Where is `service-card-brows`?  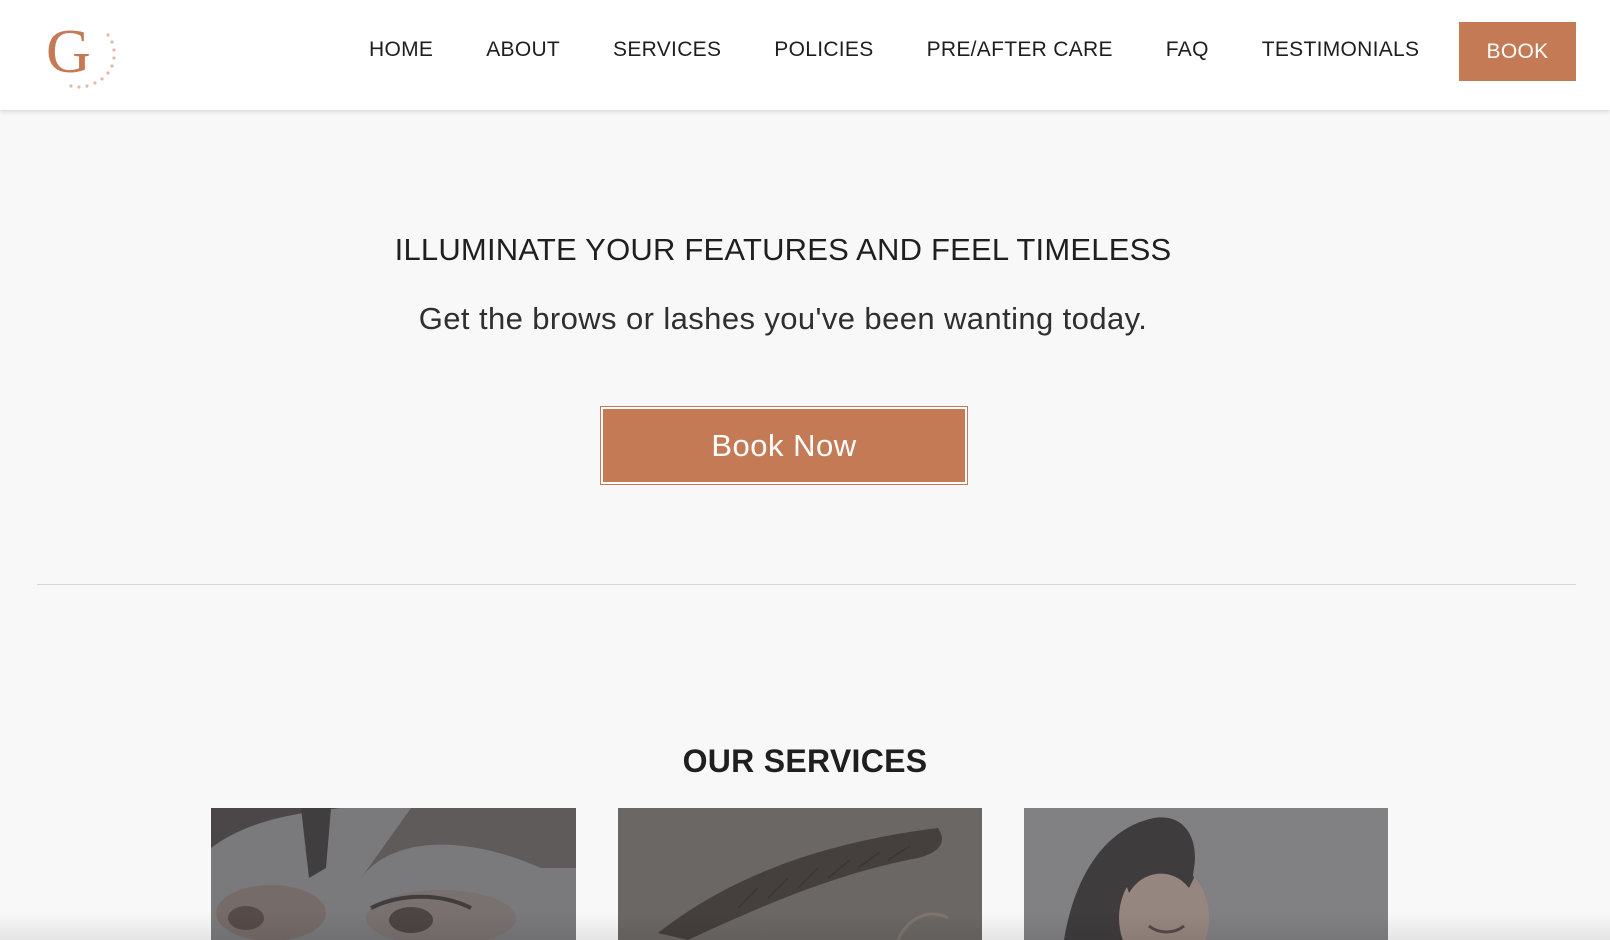
service-card-brows is located at coordinates (800, 874).